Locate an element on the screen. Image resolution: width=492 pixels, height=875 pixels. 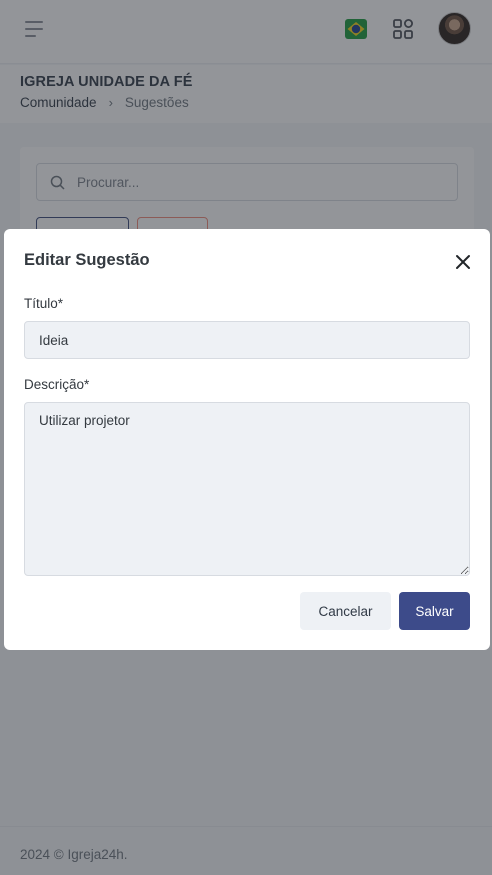
close-icon is located at coordinates (463, 262).